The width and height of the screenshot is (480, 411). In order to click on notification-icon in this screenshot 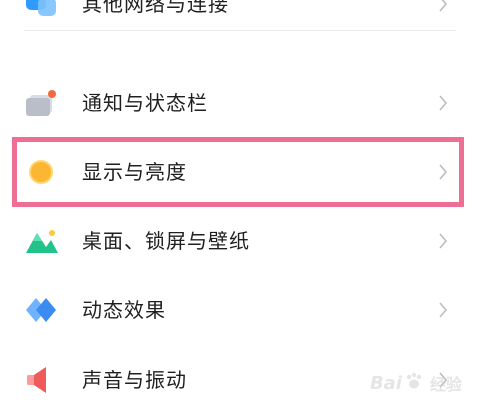, I will do `click(42, 103)`.